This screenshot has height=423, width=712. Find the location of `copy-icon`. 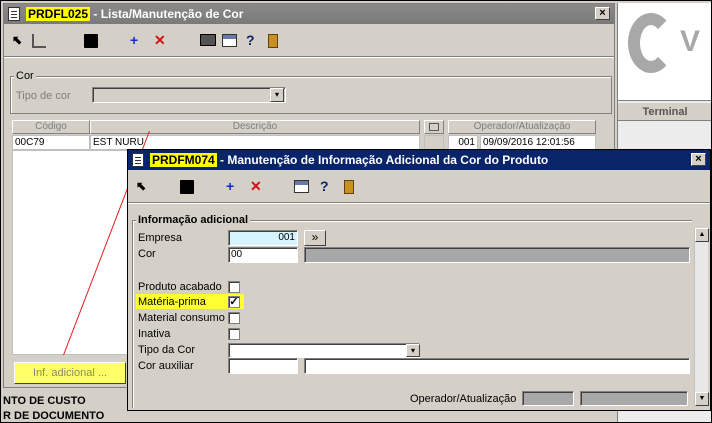

copy-icon is located at coordinates (39, 41).